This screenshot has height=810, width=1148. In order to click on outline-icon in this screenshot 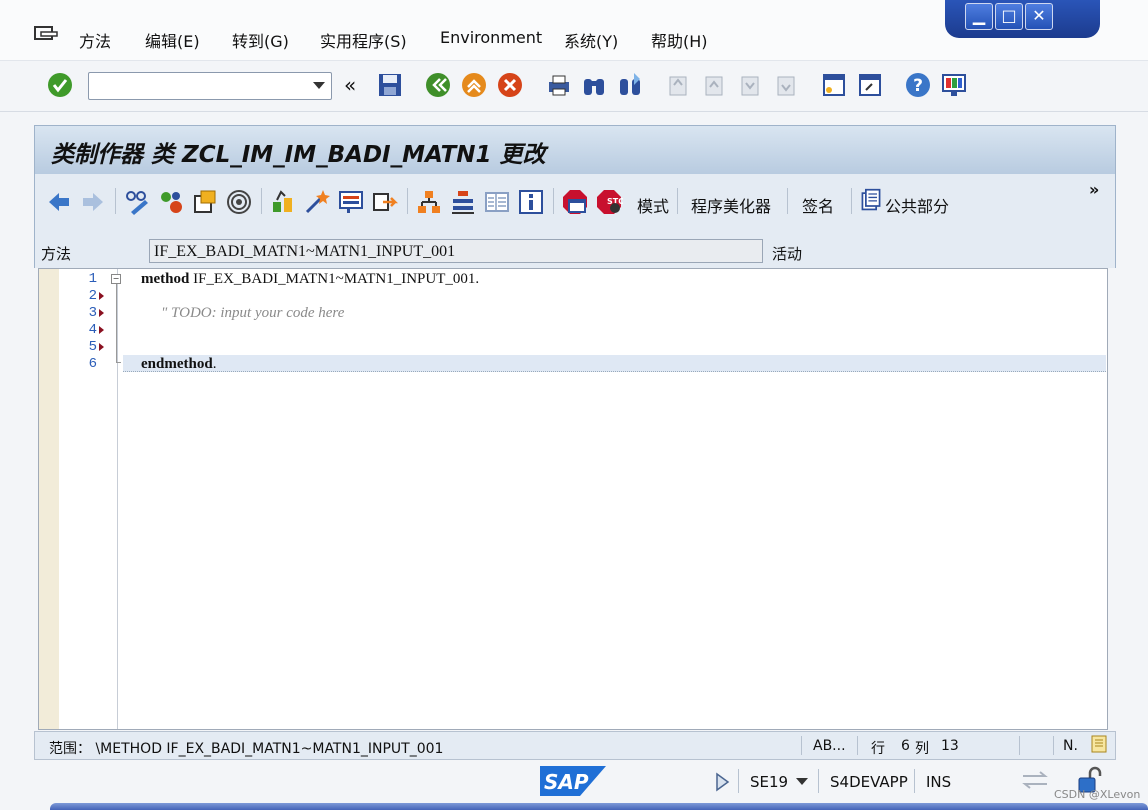, I will do `click(463, 202)`.